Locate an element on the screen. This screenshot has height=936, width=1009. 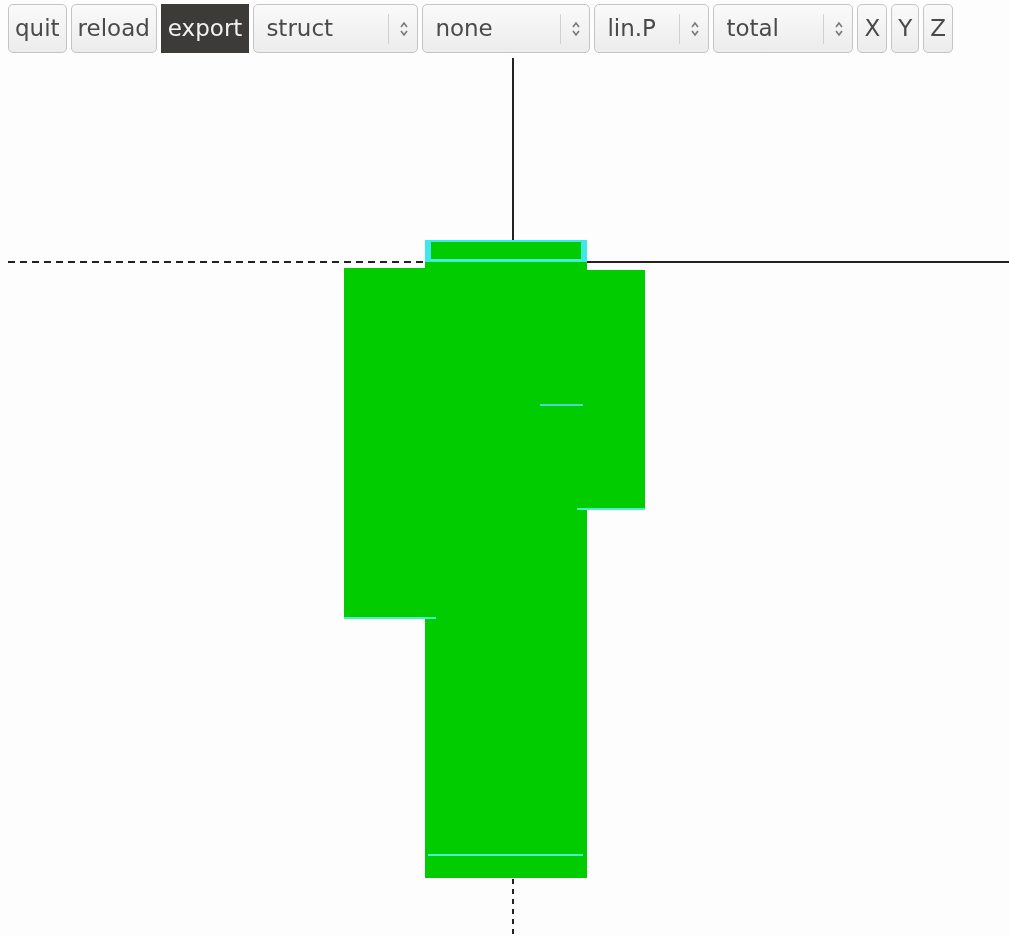
toolbar-button: X is located at coordinates (872, 28).